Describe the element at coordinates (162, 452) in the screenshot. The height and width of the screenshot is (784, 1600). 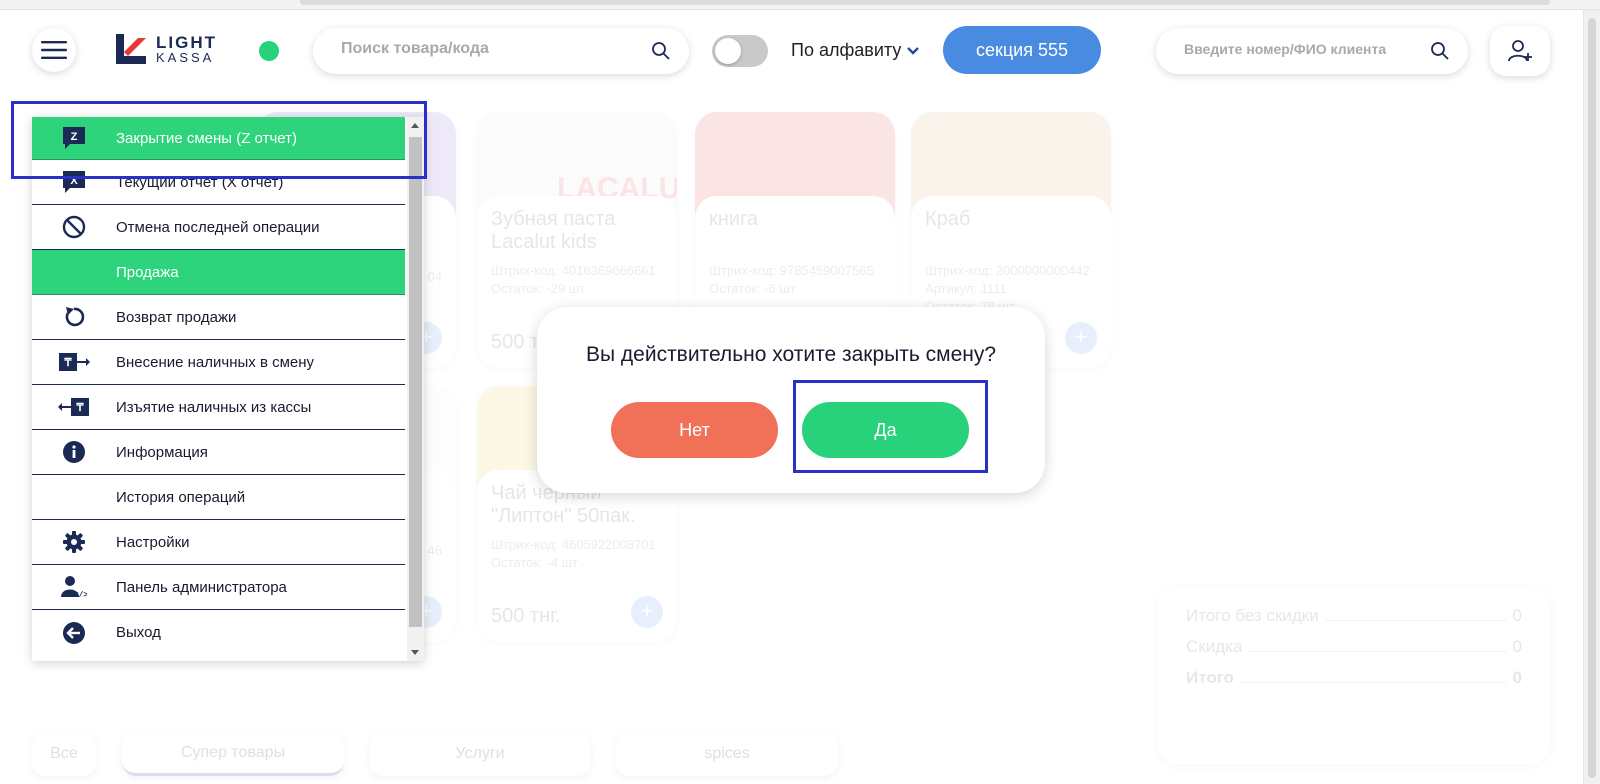
I see `menu-item-label: Информация` at that location.